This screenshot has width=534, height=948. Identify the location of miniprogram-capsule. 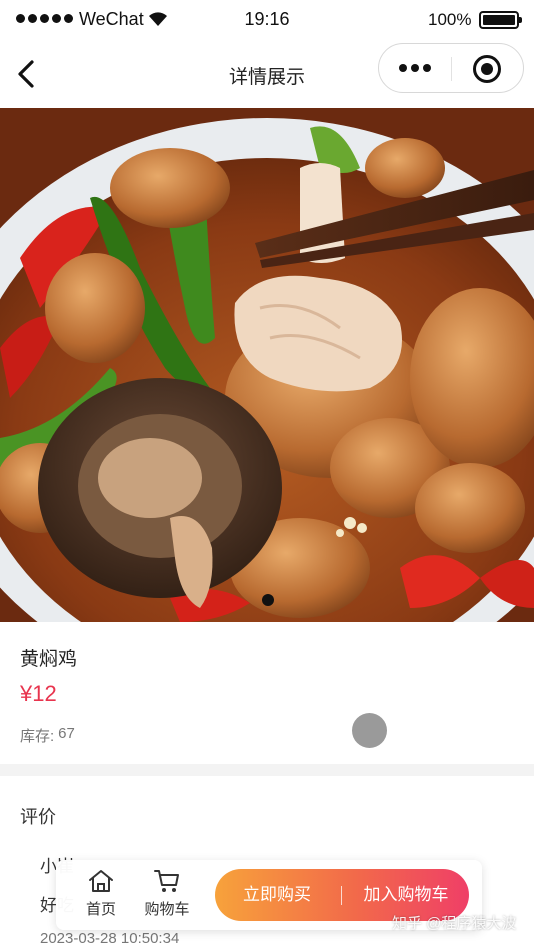
(451, 68).